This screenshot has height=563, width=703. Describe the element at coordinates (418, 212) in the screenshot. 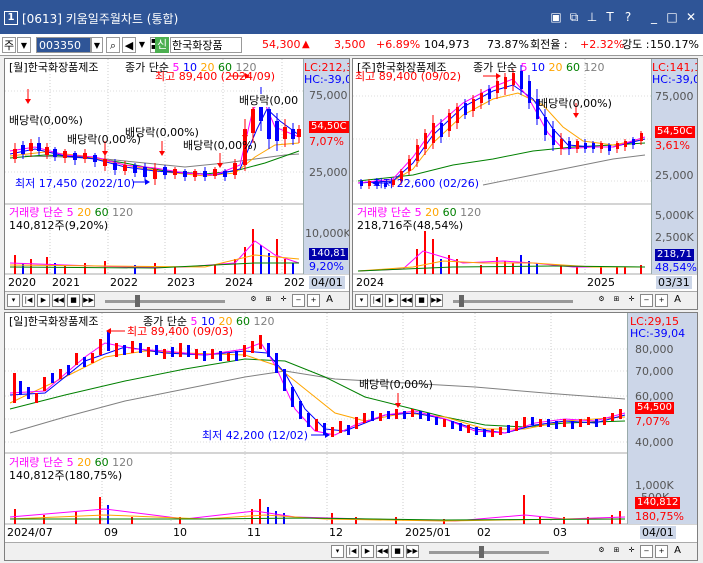

I see `weekly-vol-ma5: 5` at that location.